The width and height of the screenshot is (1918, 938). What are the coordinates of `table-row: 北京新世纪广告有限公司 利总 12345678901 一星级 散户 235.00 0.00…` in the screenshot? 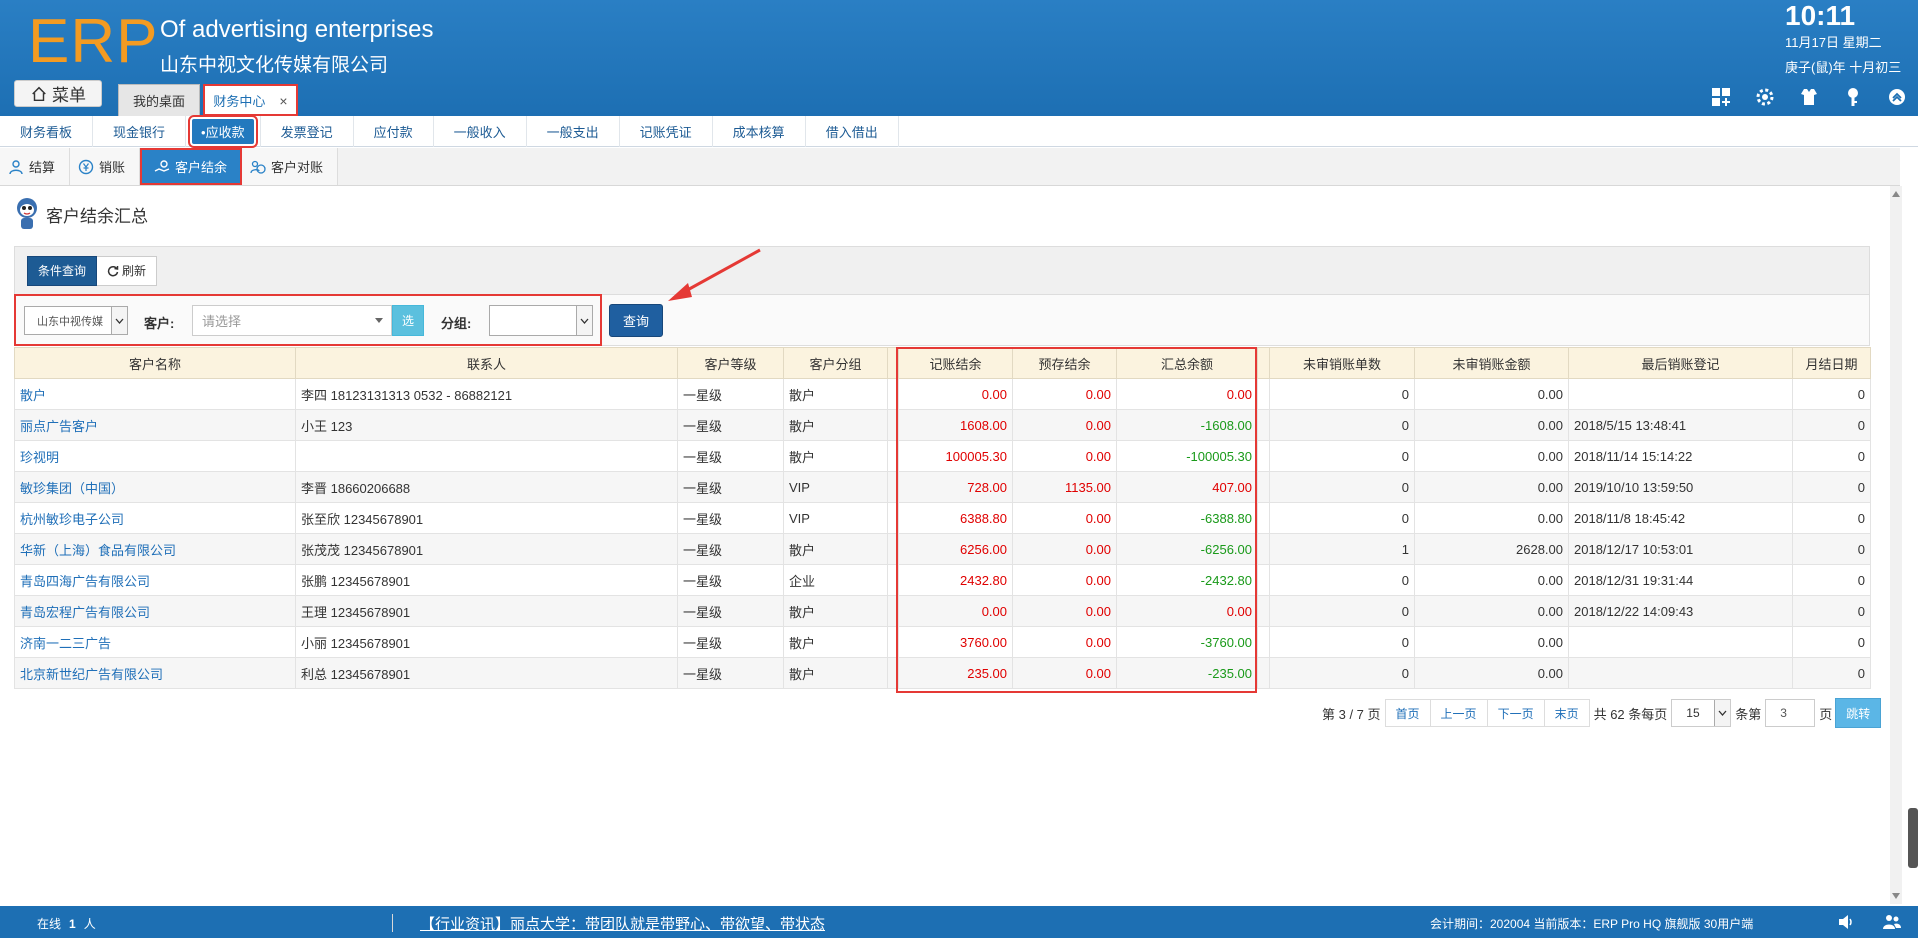 It's located at (942, 673).